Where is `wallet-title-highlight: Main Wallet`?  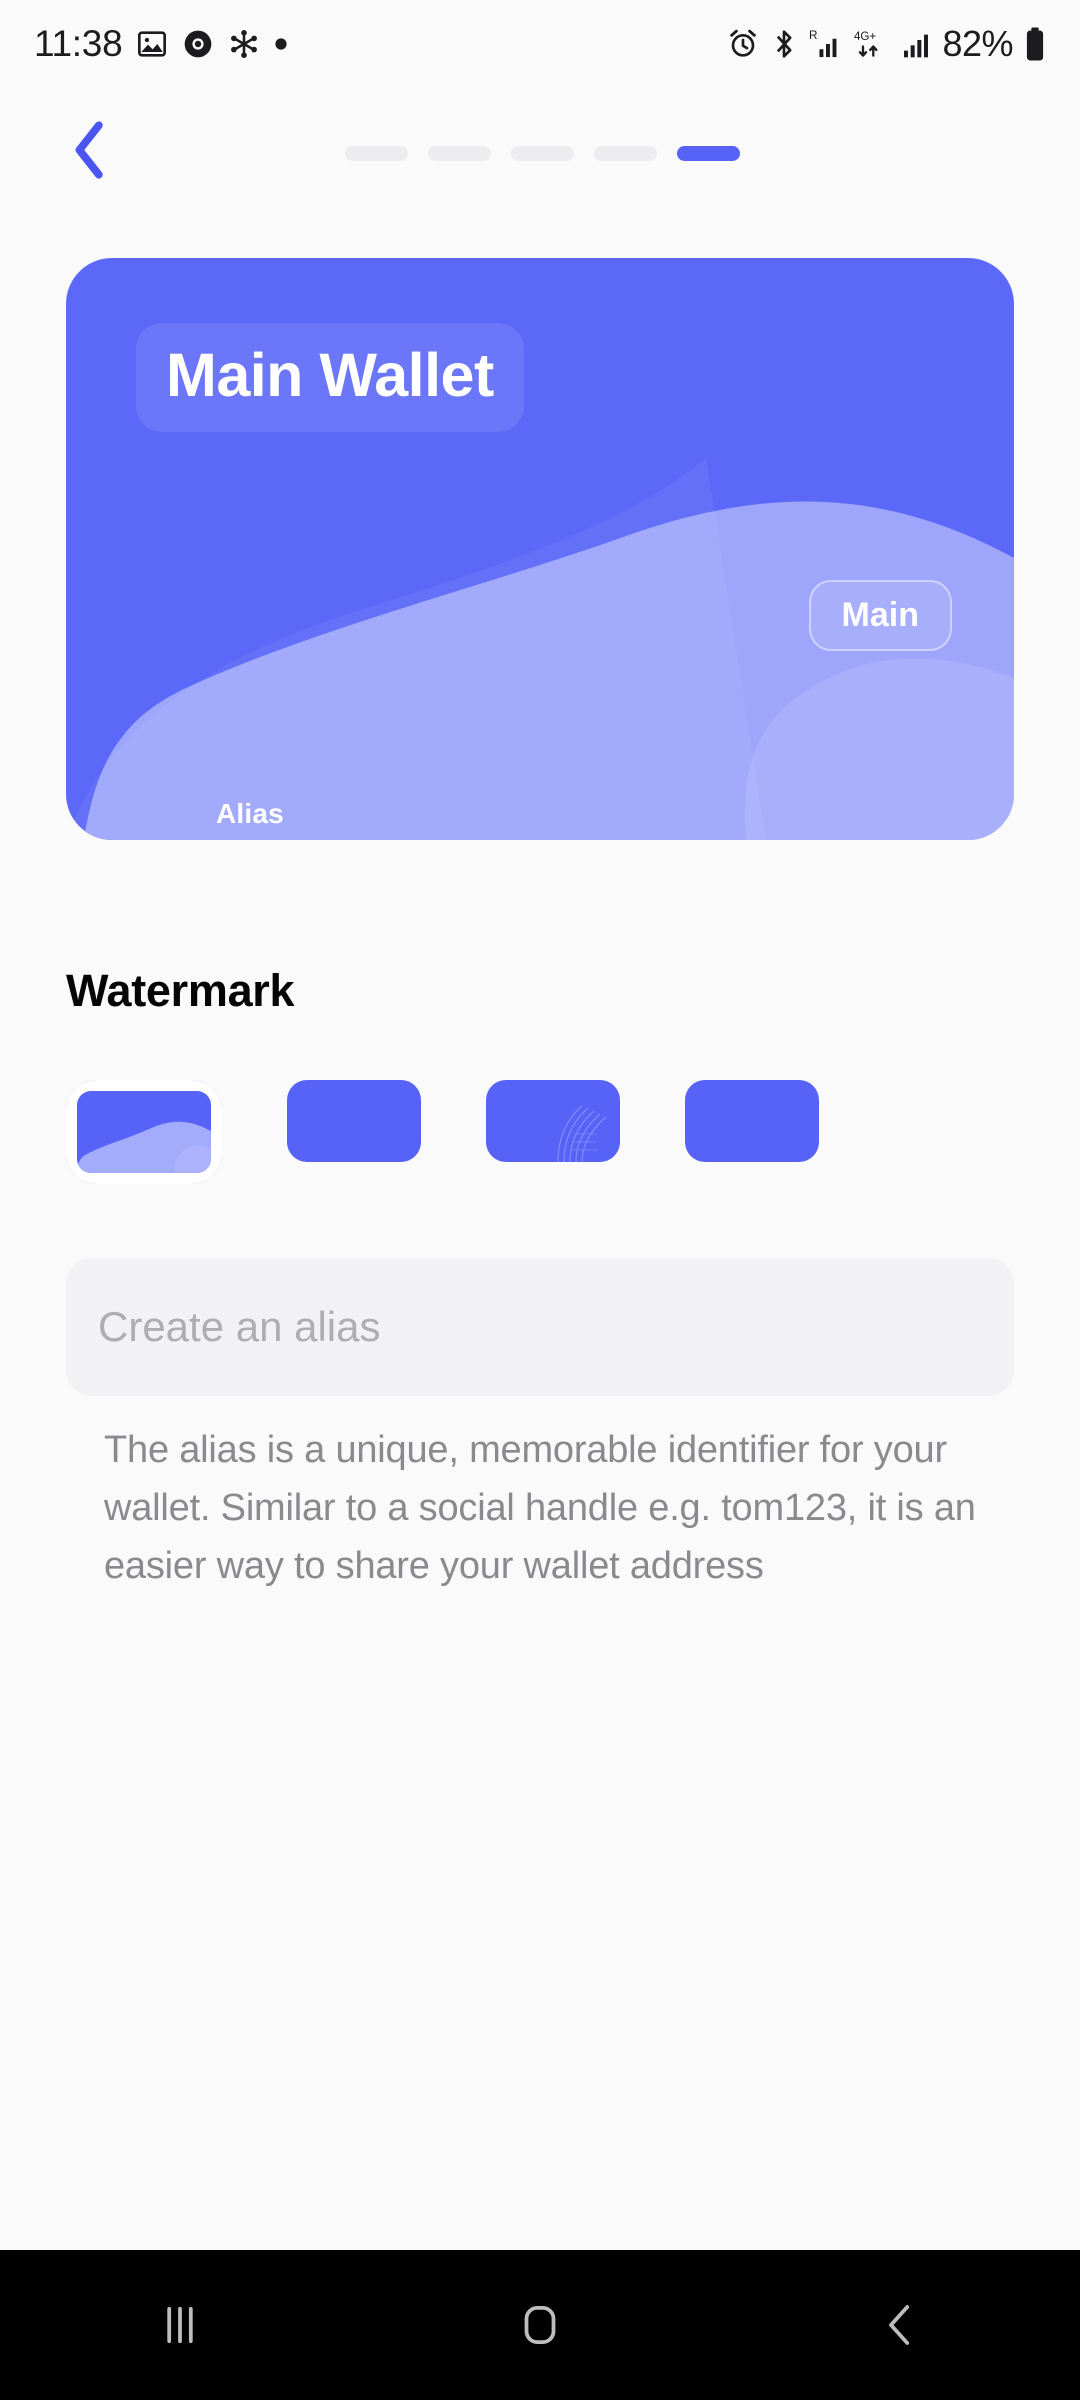 wallet-title-highlight: Main Wallet is located at coordinates (330, 377).